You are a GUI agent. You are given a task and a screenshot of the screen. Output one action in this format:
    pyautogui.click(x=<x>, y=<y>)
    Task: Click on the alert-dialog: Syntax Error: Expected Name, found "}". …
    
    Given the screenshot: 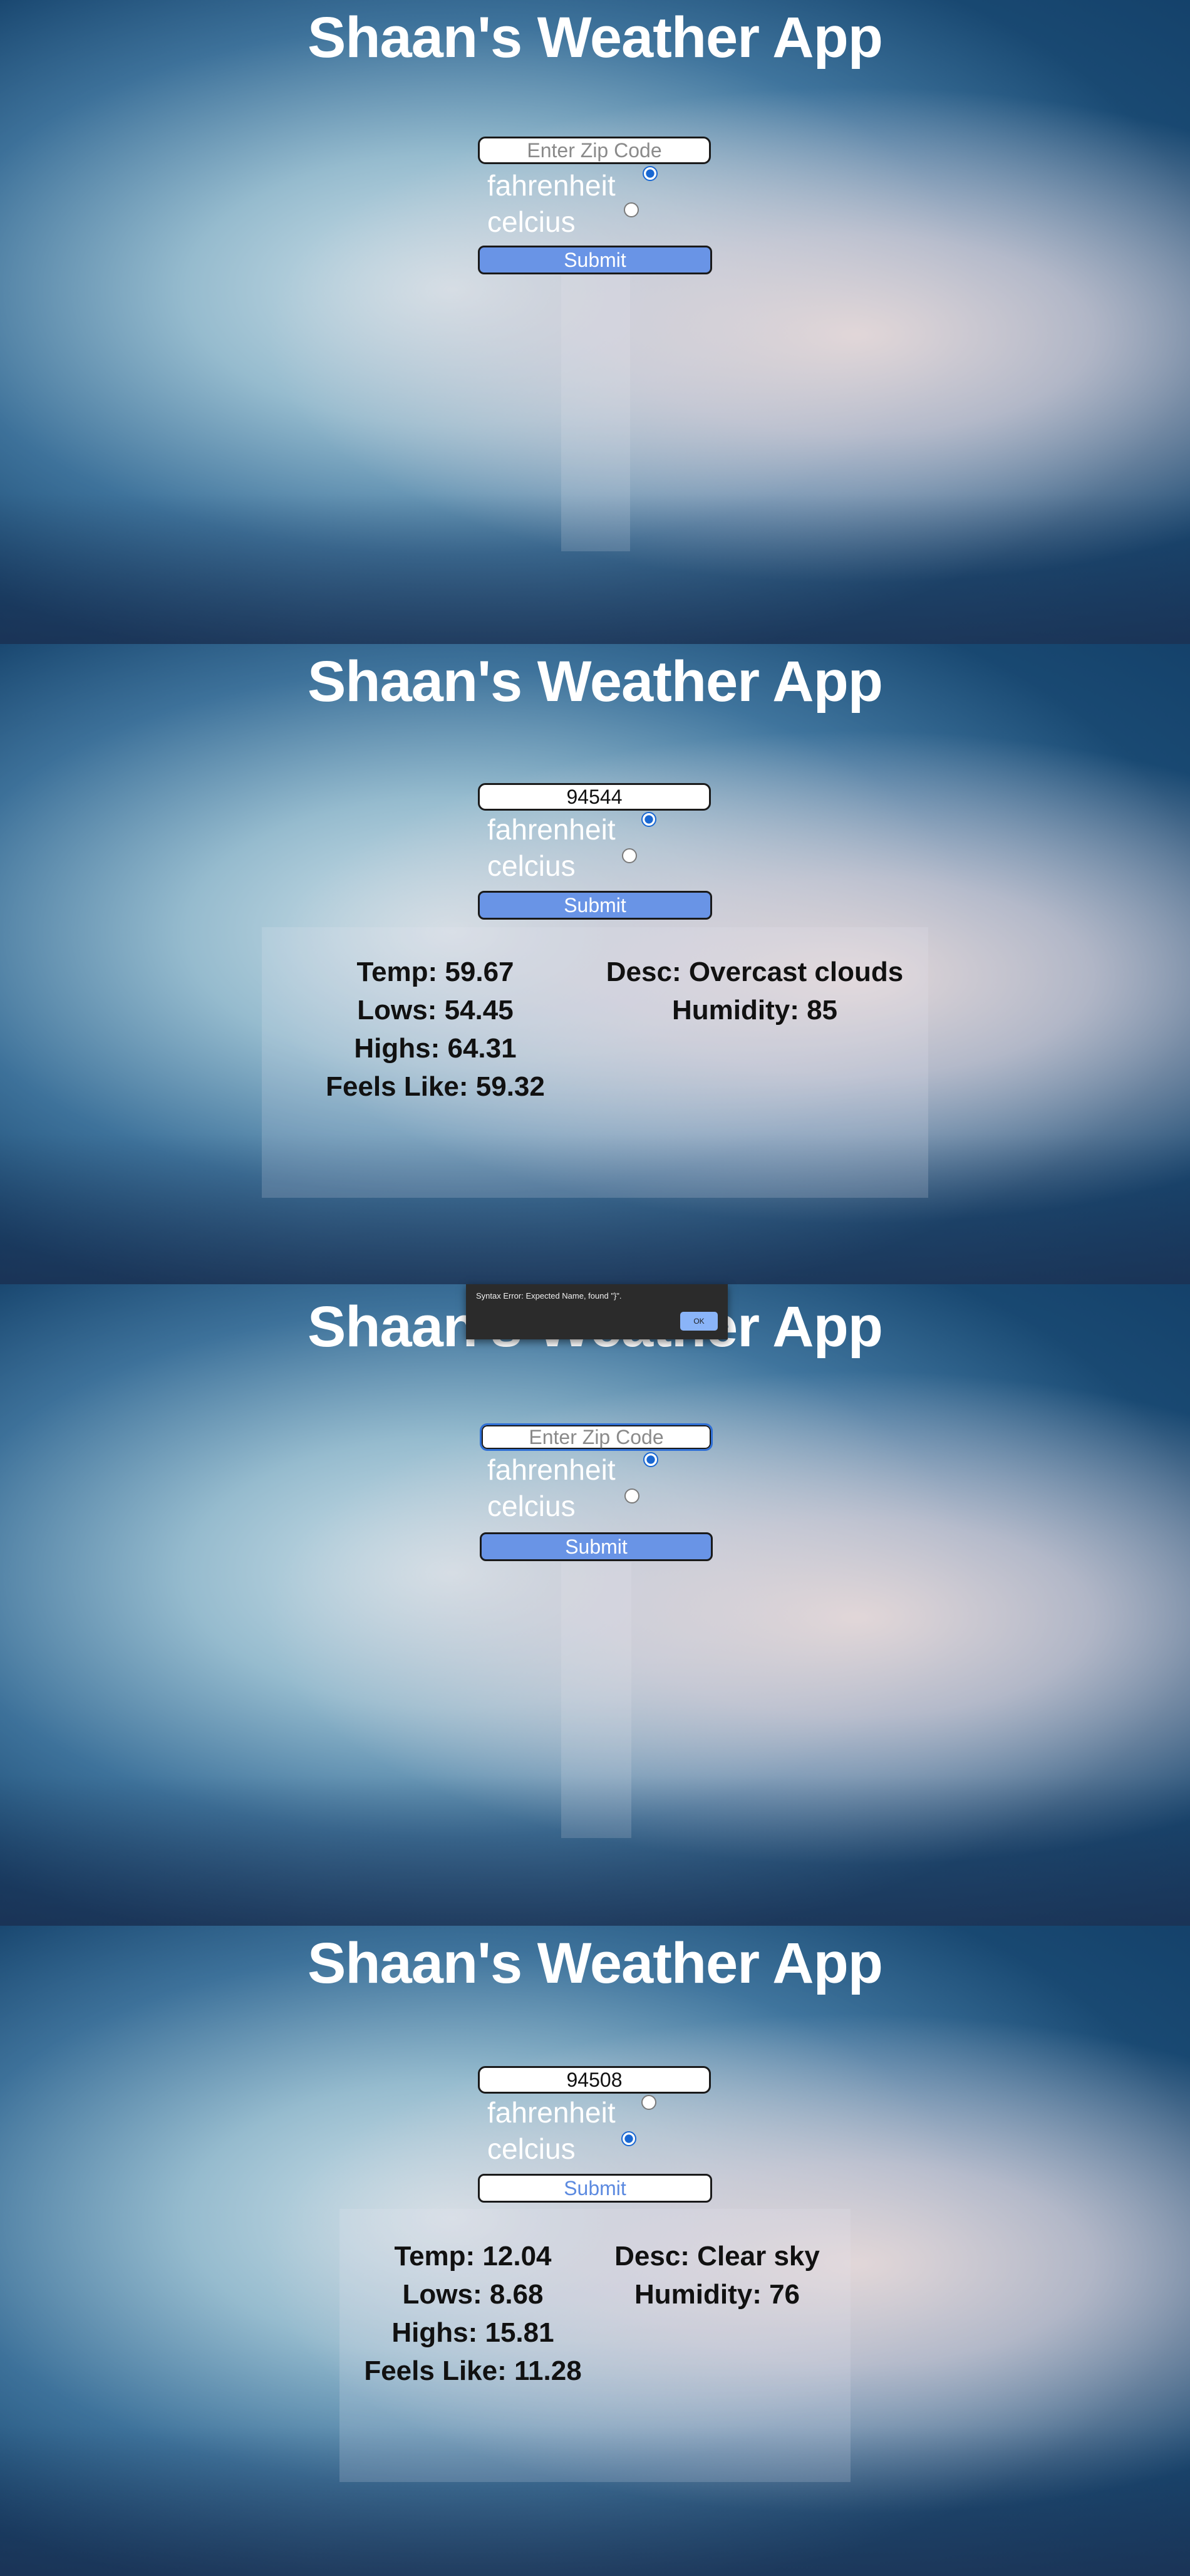 What is the action you would take?
    pyautogui.click(x=597, y=1311)
    